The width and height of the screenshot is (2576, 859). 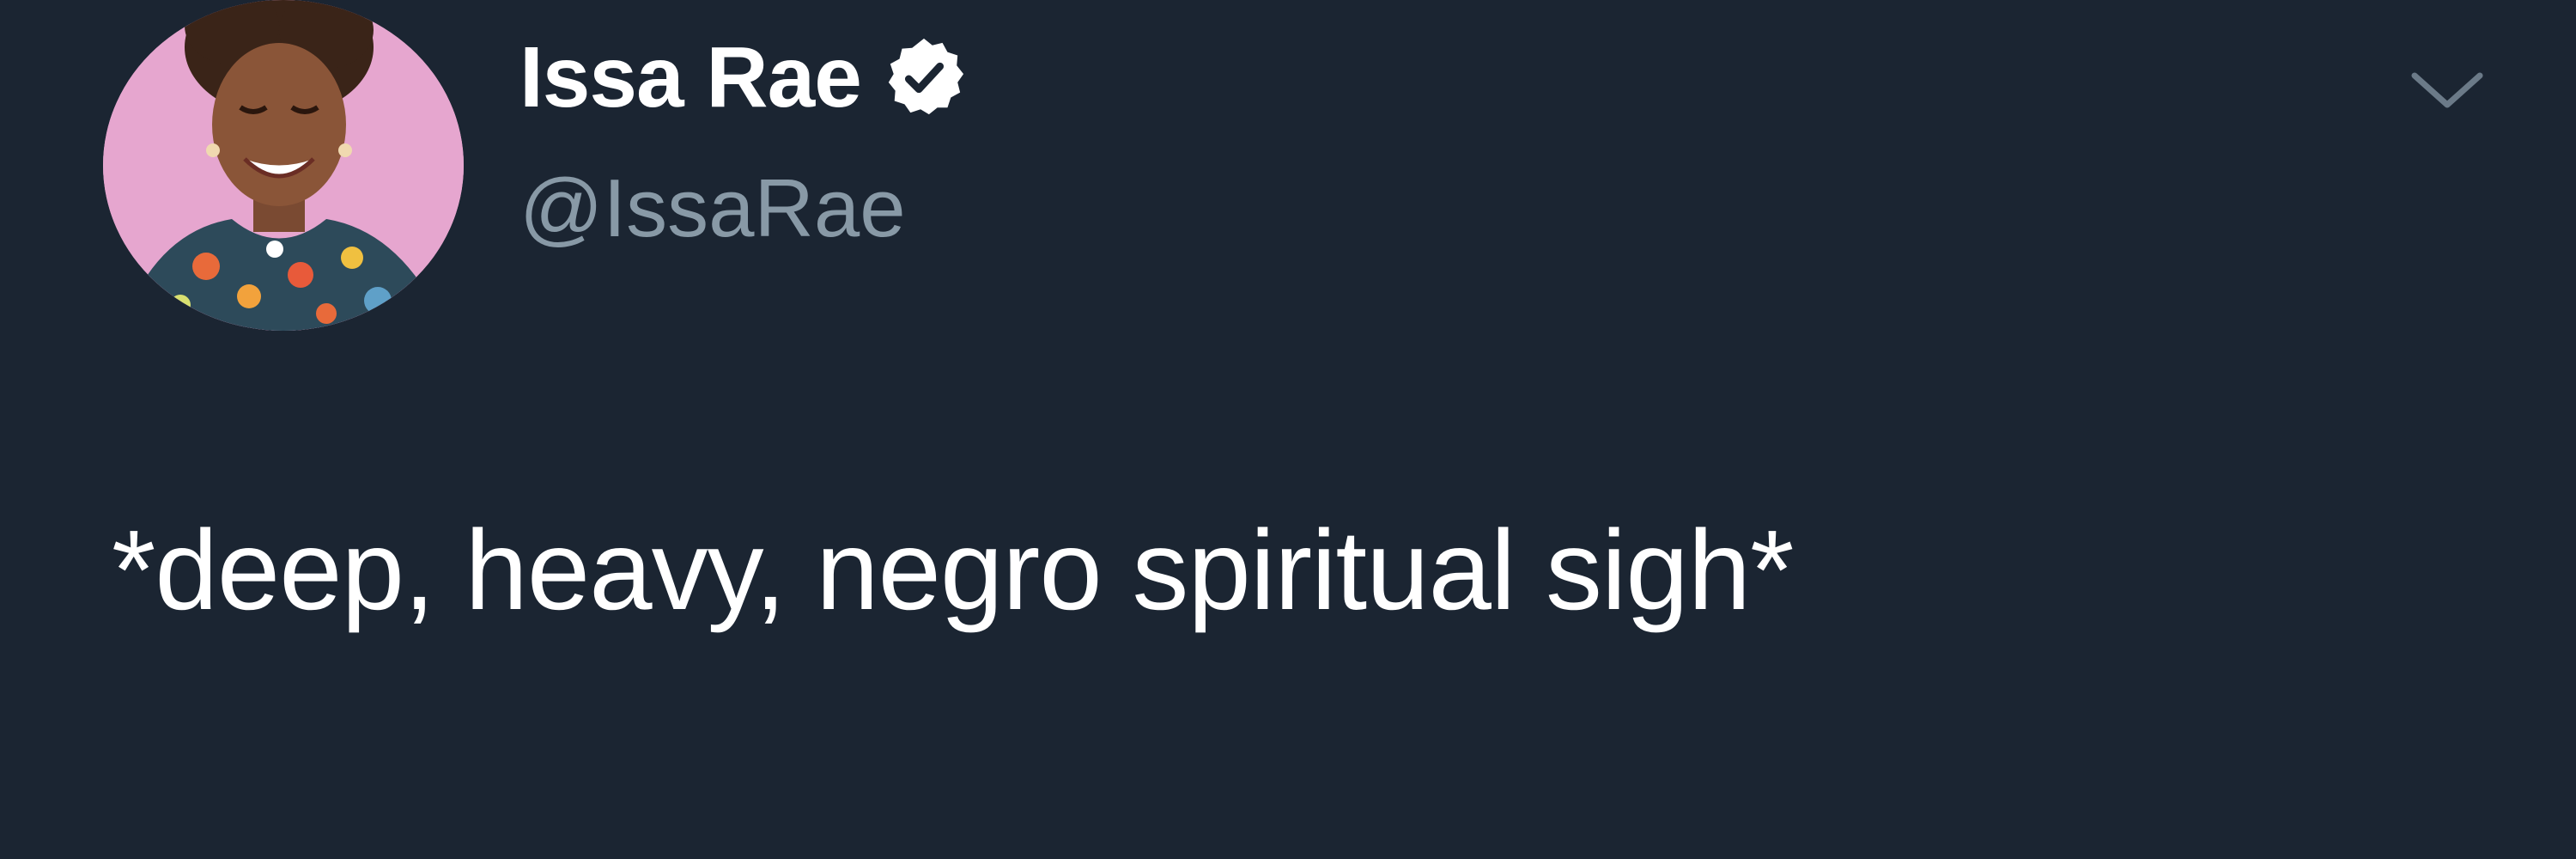 I want to click on avatar-image, so click(x=283, y=165).